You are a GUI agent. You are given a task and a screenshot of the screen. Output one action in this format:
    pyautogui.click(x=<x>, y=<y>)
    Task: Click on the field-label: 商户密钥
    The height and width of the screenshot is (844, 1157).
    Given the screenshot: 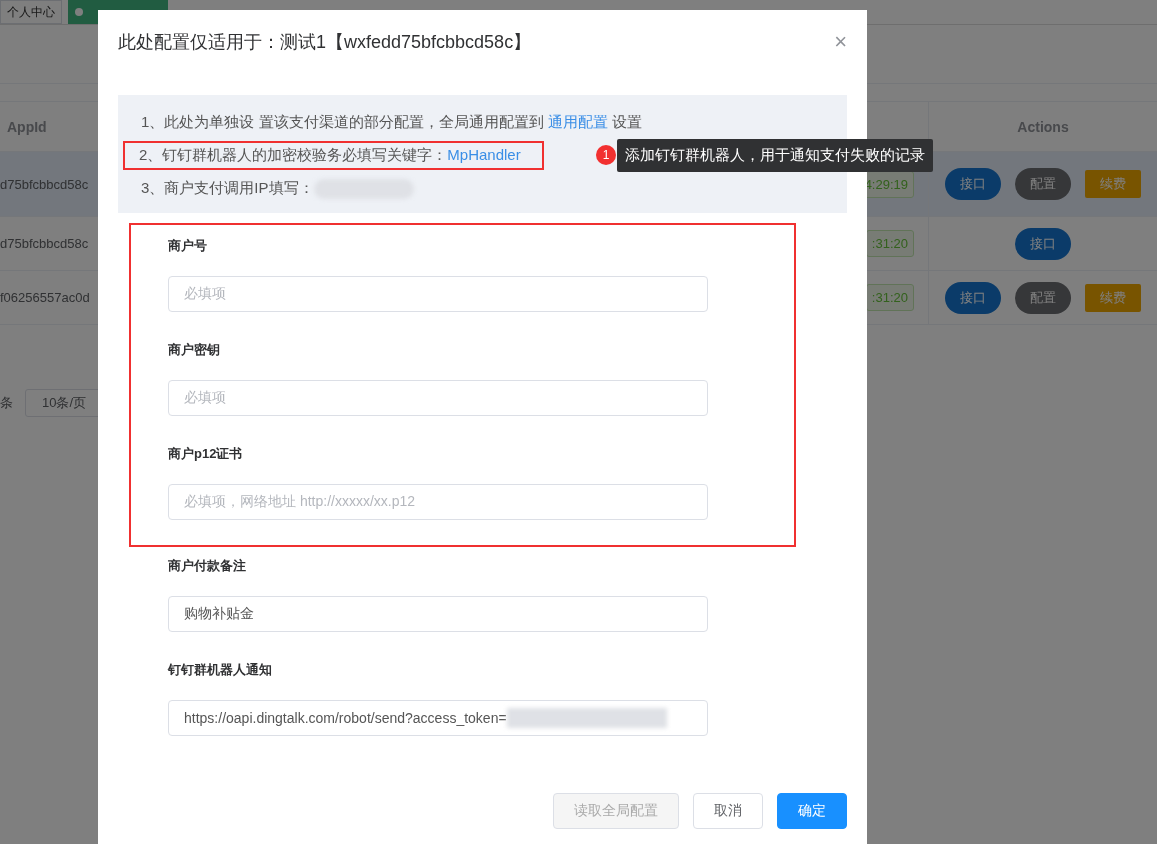 What is the action you would take?
    pyautogui.click(x=194, y=350)
    